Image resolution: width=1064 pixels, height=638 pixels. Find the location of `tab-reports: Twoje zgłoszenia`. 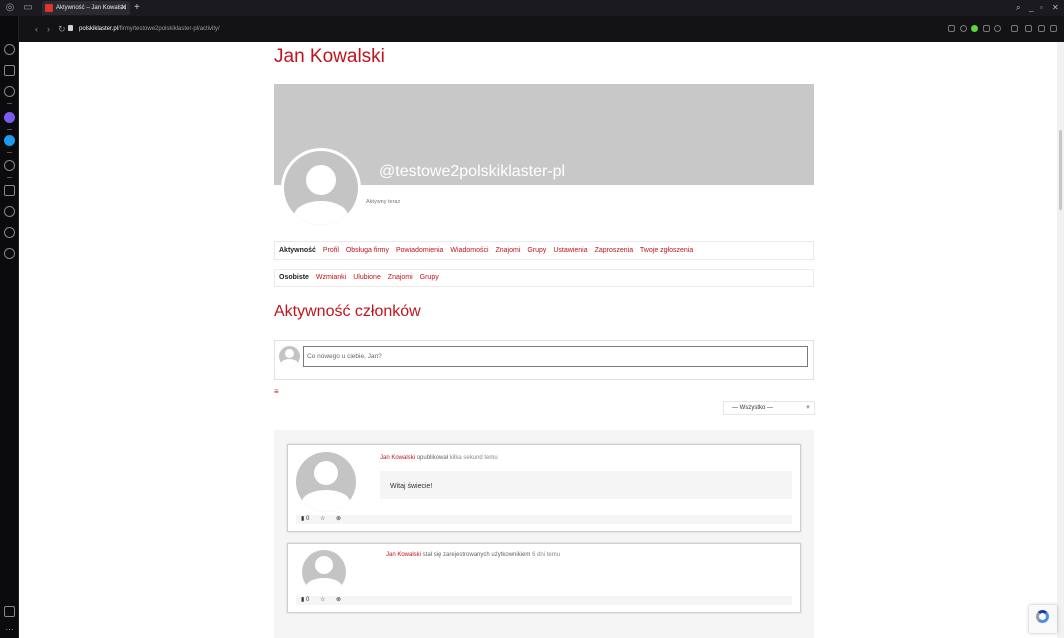

tab-reports: Twoje zgłoszenia is located at coordinates (666, 250).